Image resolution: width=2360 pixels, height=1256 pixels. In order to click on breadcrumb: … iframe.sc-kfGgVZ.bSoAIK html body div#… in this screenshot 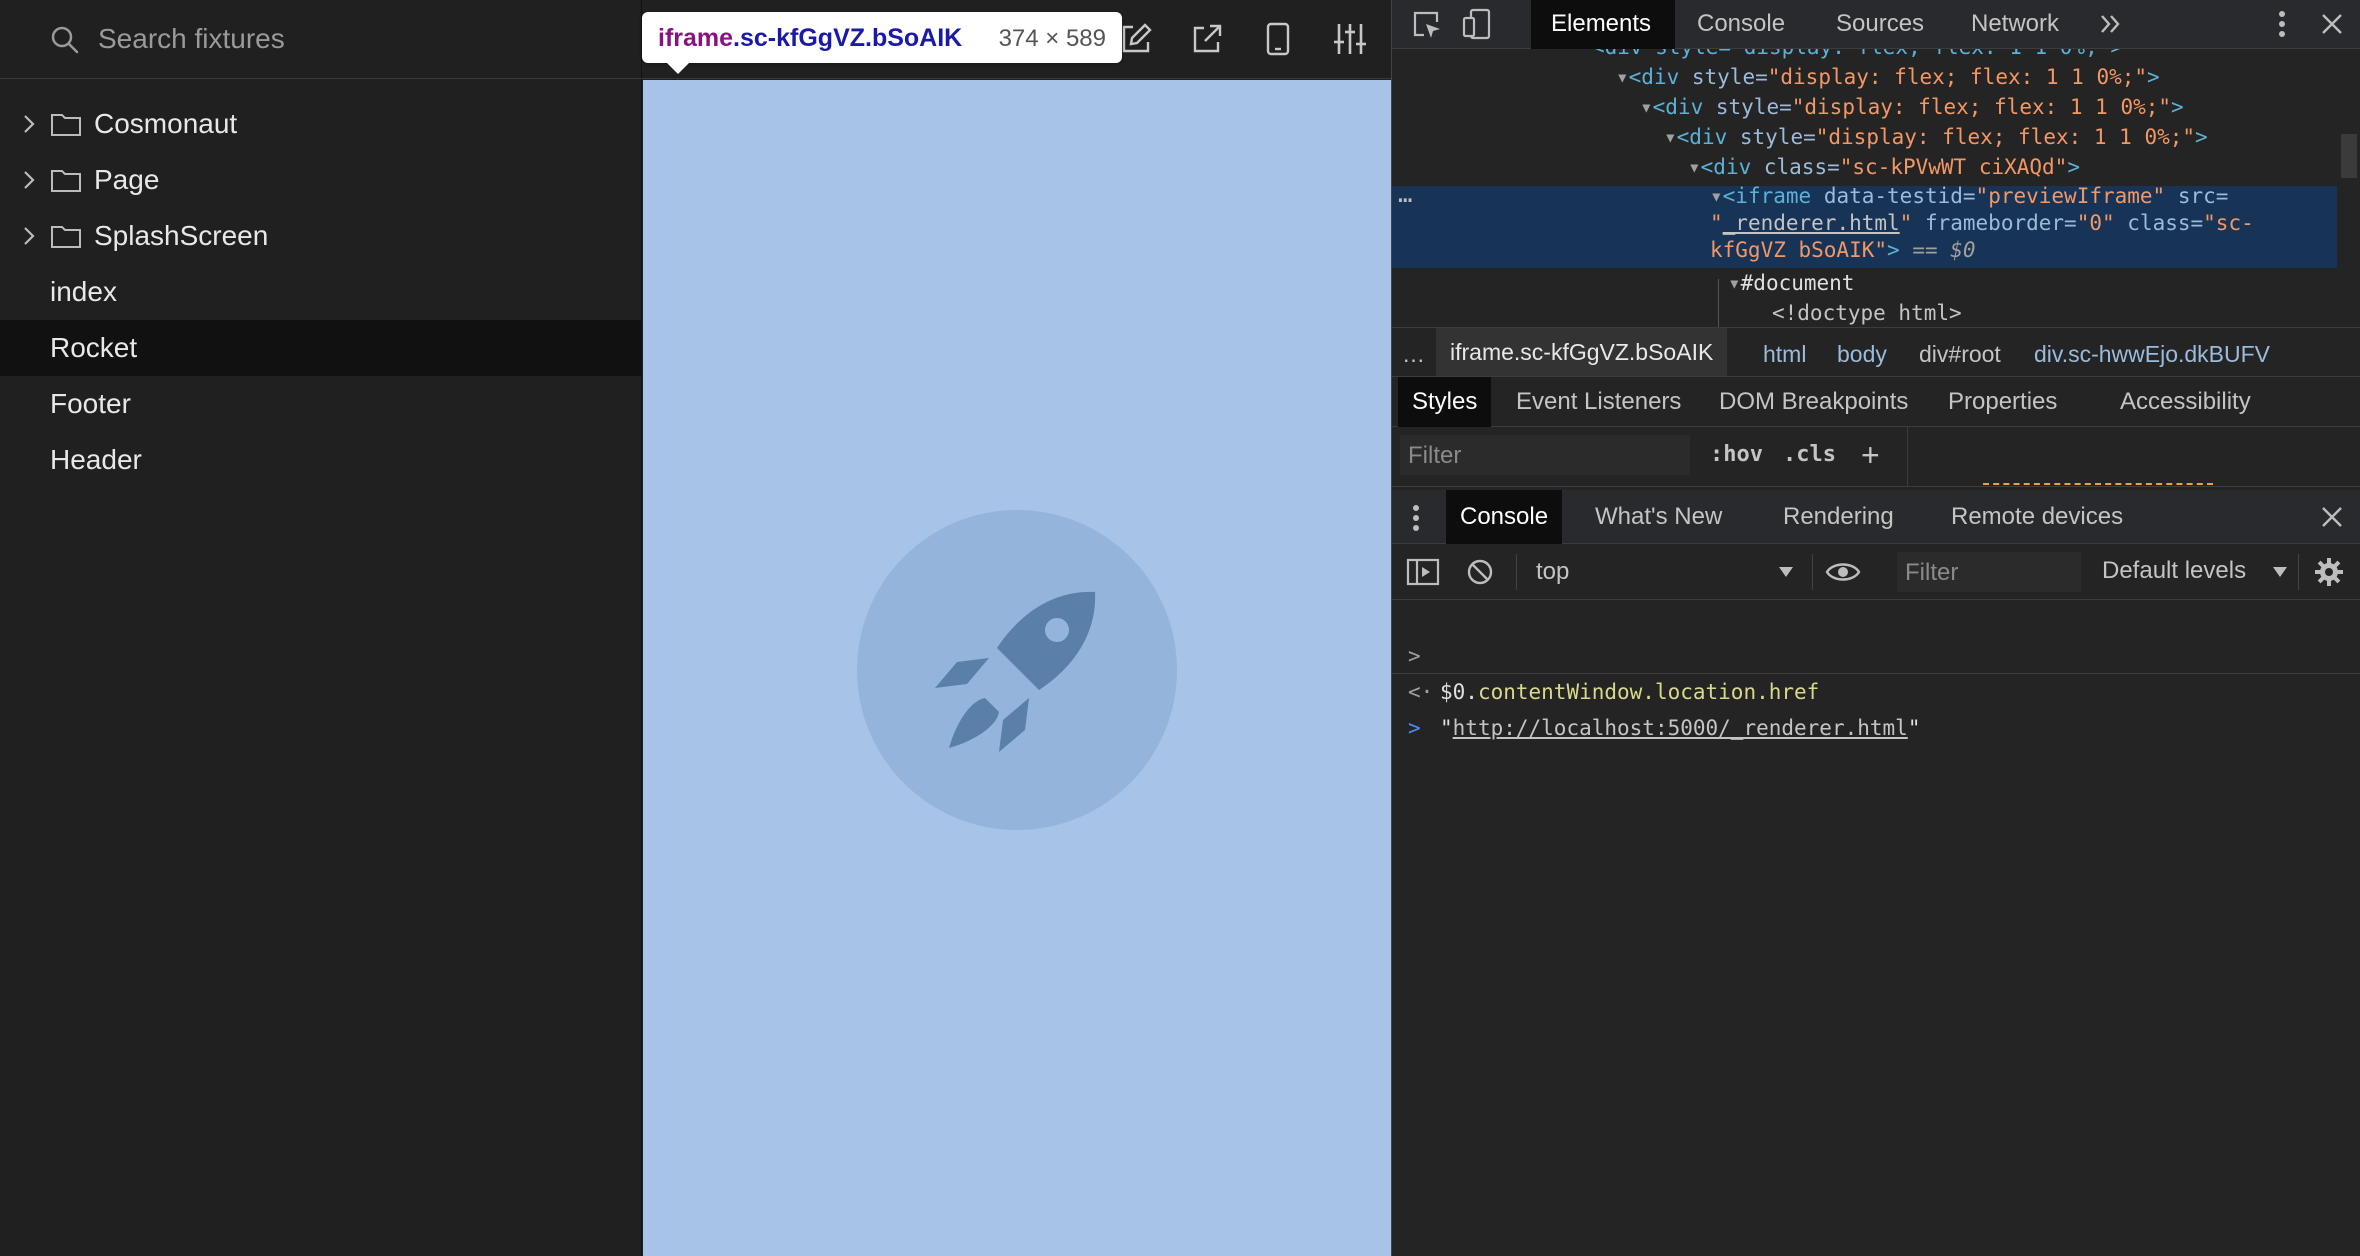, I will do `click(1876, 352)`.